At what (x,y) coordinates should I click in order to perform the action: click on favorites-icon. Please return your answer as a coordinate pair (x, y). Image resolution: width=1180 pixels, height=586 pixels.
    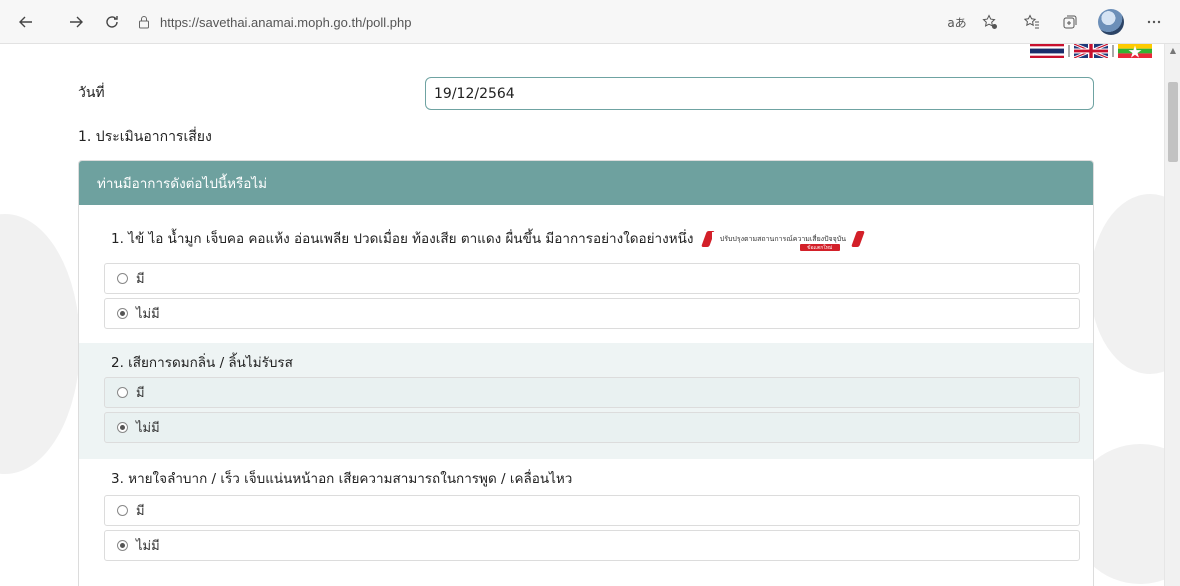
    Looking at the image, I should click on (1032, 22).